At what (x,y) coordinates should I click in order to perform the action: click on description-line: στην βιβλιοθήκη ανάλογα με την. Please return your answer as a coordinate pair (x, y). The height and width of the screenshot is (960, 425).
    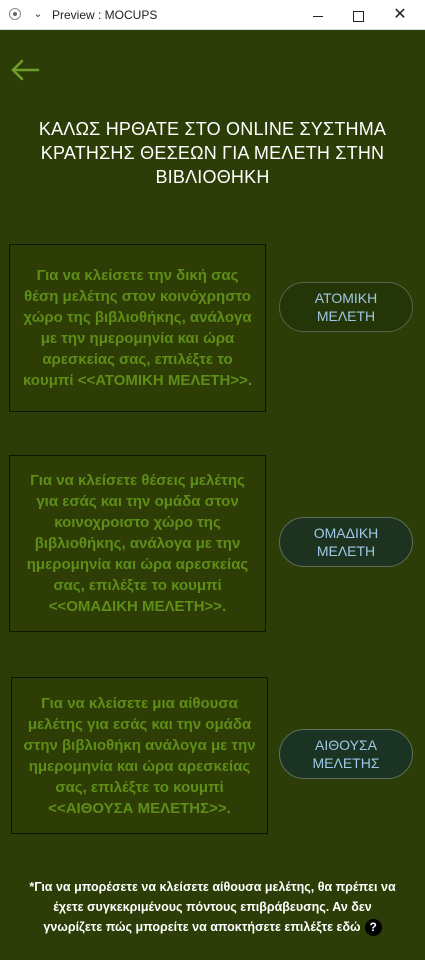
    Looking at the image, I should click on (139, 745).